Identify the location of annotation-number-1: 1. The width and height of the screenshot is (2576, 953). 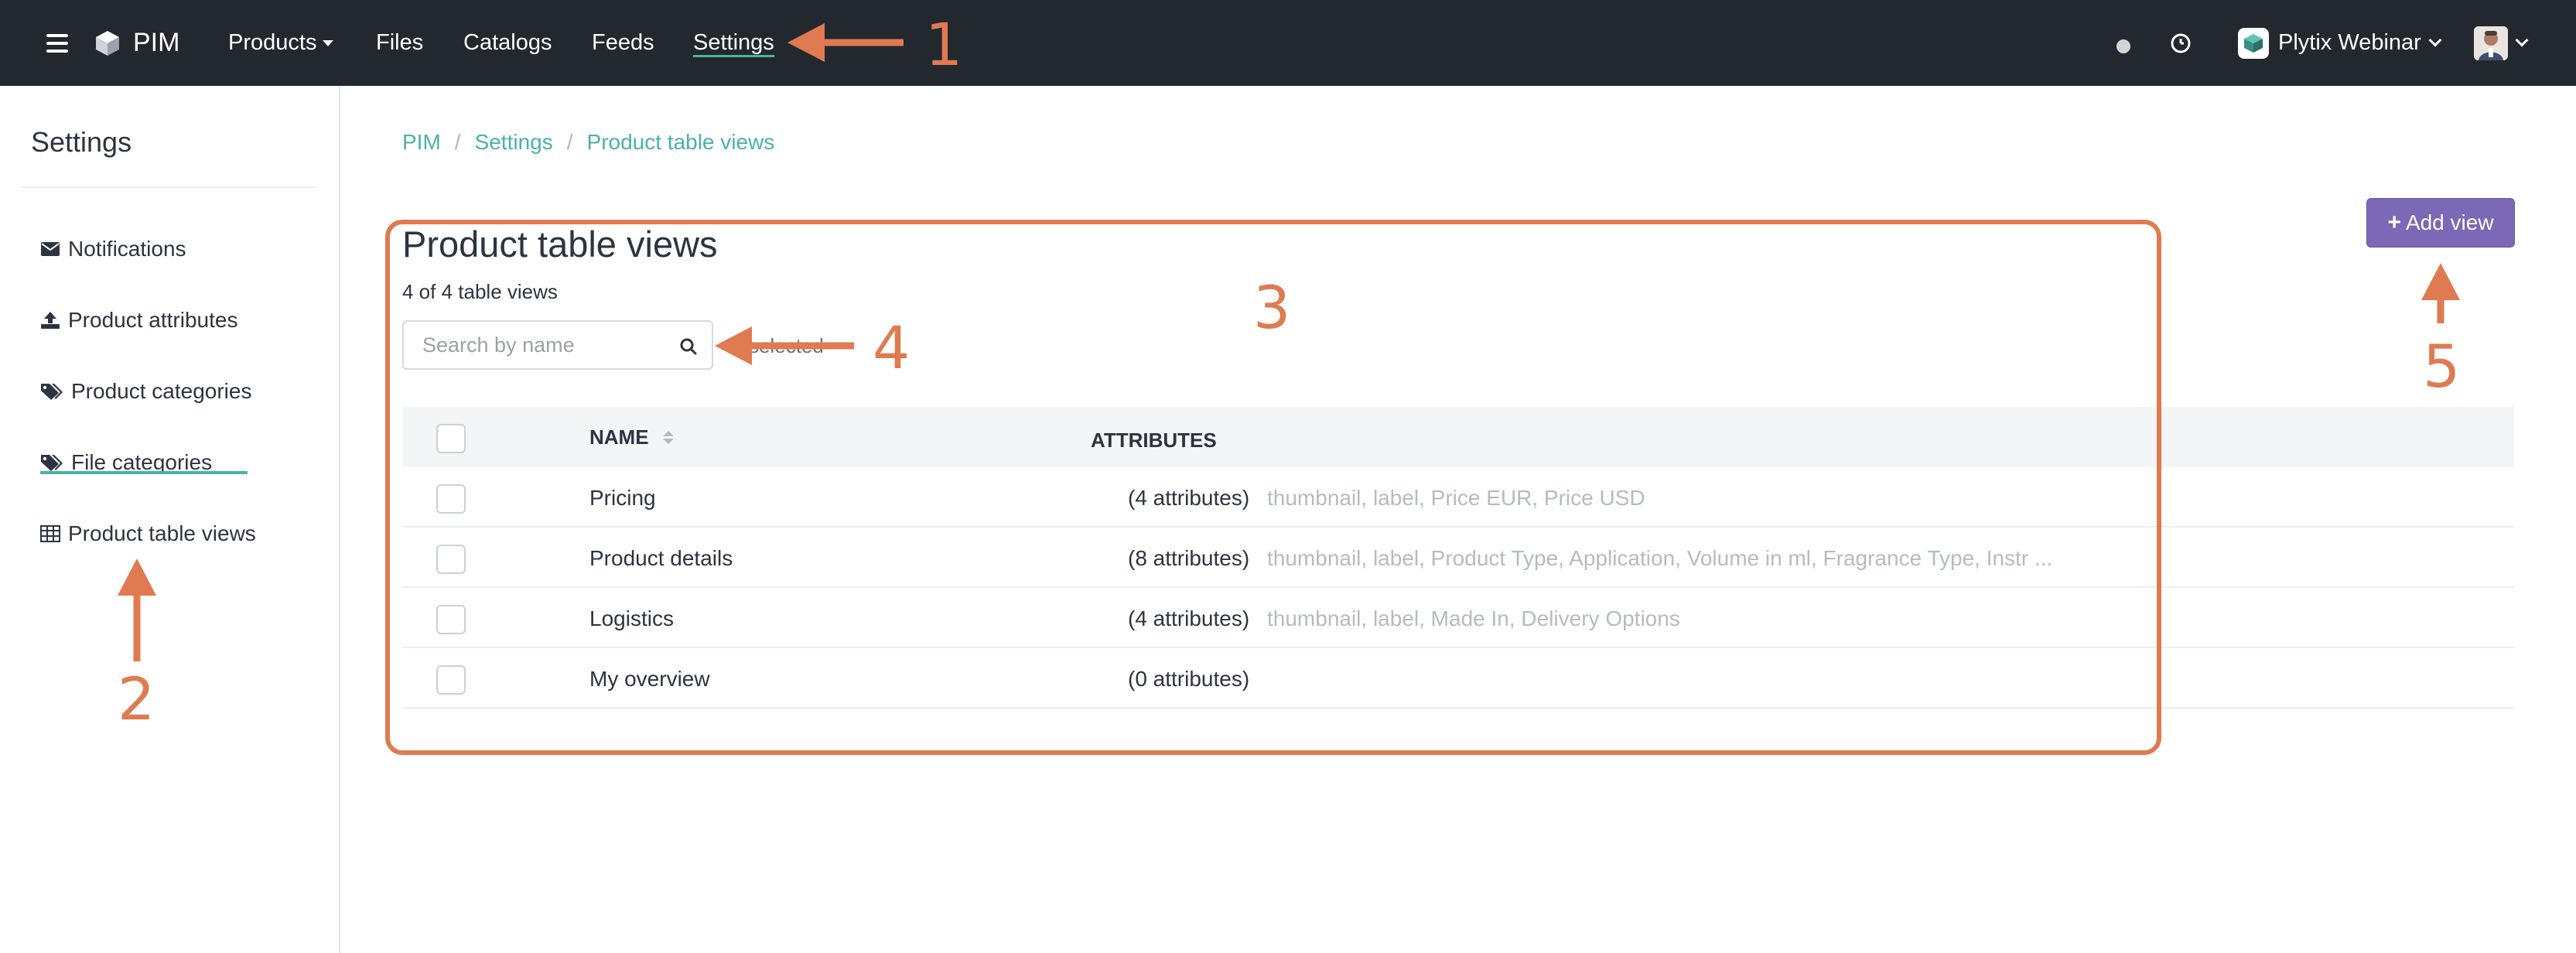
(944, 44).